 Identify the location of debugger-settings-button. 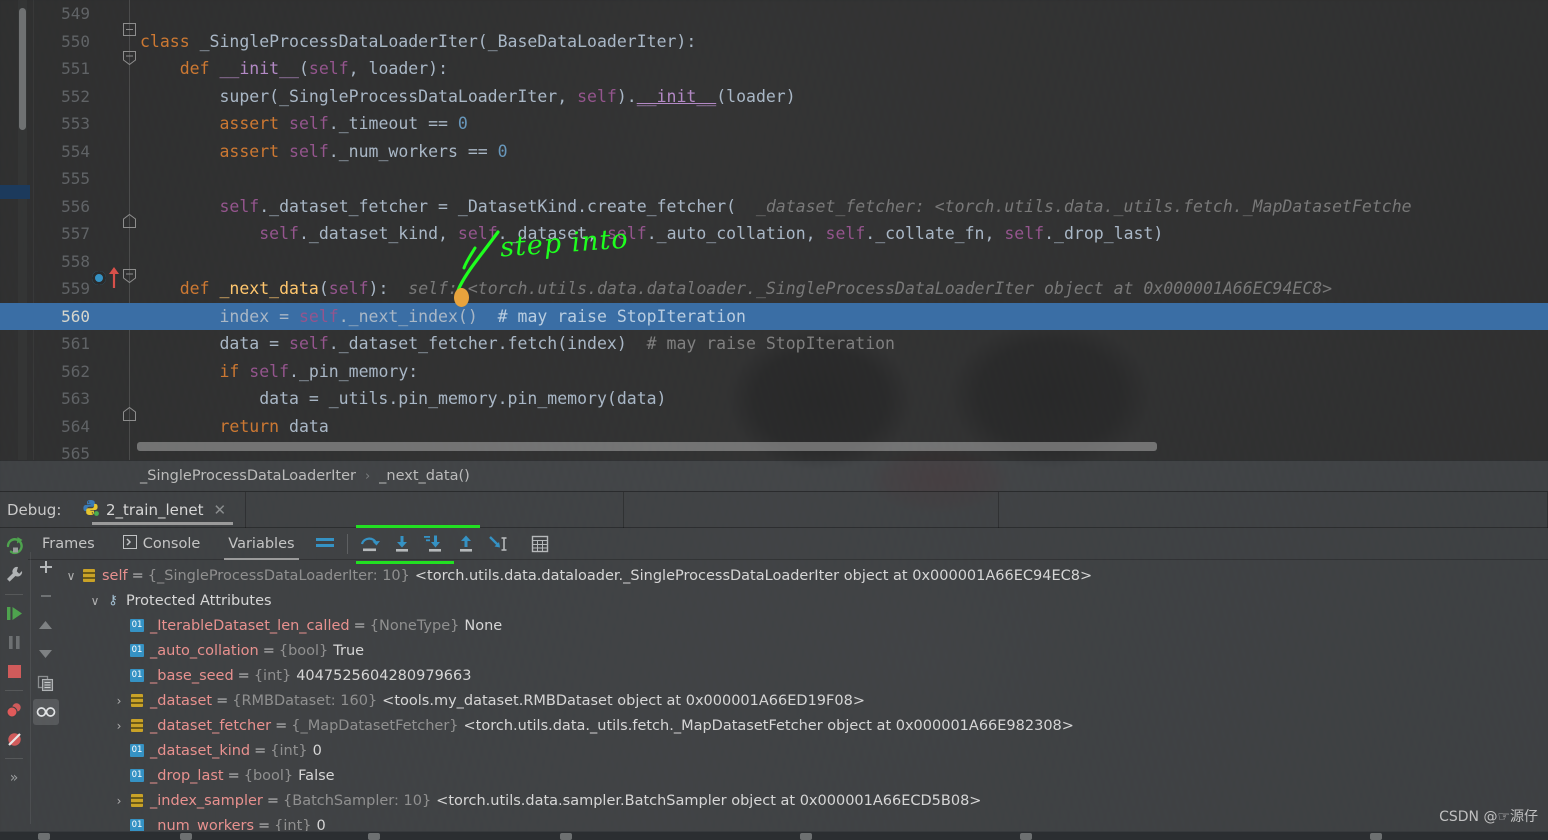
(14, 575).